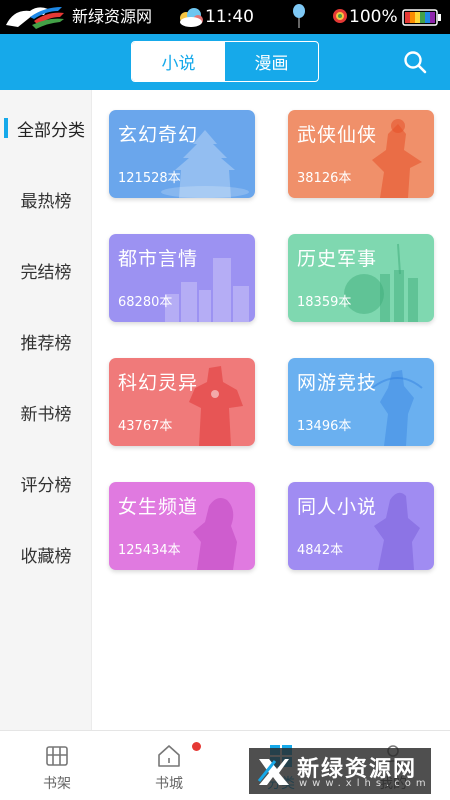 The height and width of the screenshot is (800, 450). I want to click on nav-bookshelf: 书架, so click(57, 765).